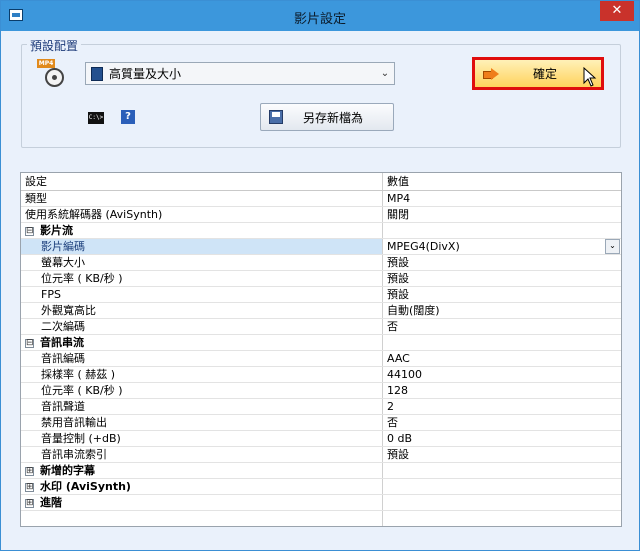  I want to click on setting-value: MPEG4(DivX) ⌄, so click(502, 246).